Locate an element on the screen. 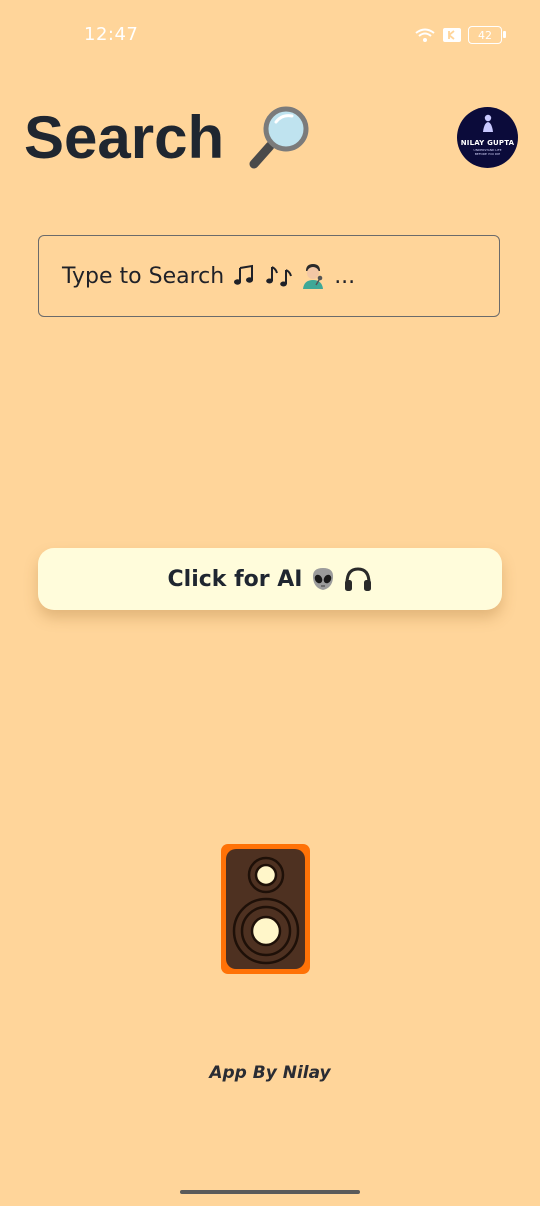 This screenshot has width=540, height=1206. ai-button-label: Click for AI is located at coordinates (235, 579).